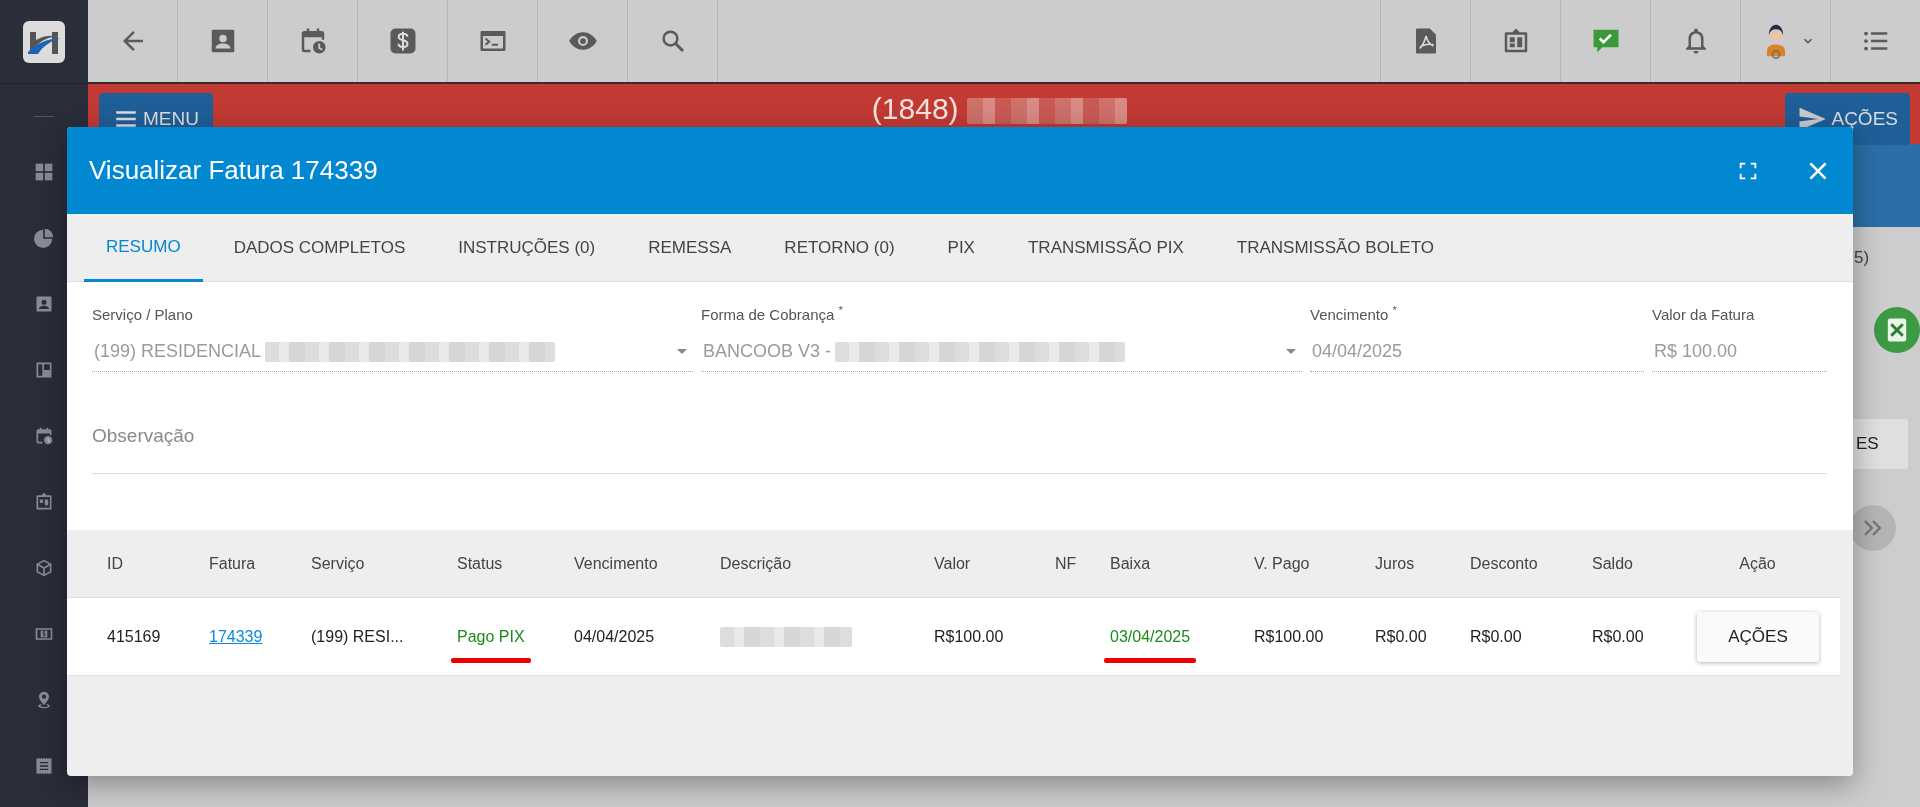 The width and height of the screenshot is (1920, 807). I want to click on id-badge-icon, so click(44, 502).